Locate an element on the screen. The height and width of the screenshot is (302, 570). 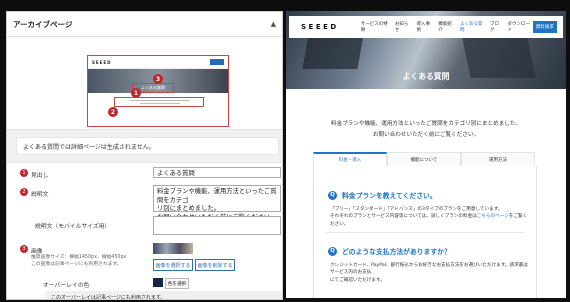
overlay-color-swatch is located at coordinates (158, 282).